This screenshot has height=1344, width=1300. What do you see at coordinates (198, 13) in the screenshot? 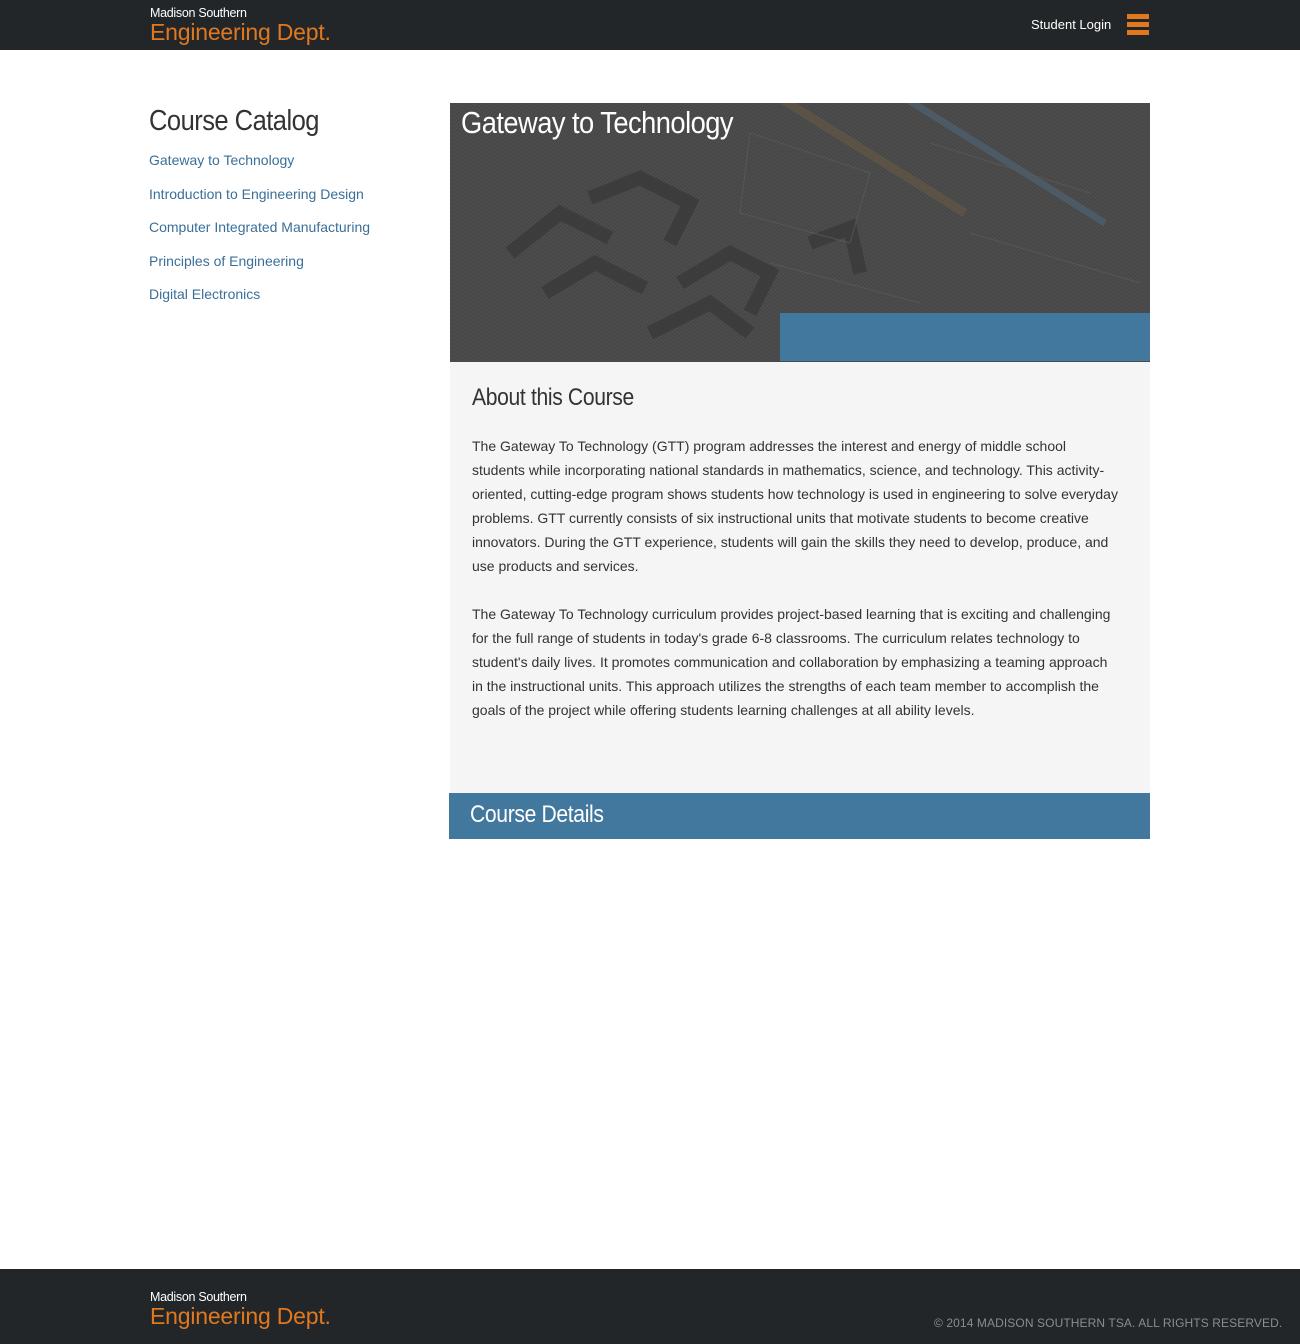
I see `logo-small-text: Madison Southern` at bounding box center [198, 13].